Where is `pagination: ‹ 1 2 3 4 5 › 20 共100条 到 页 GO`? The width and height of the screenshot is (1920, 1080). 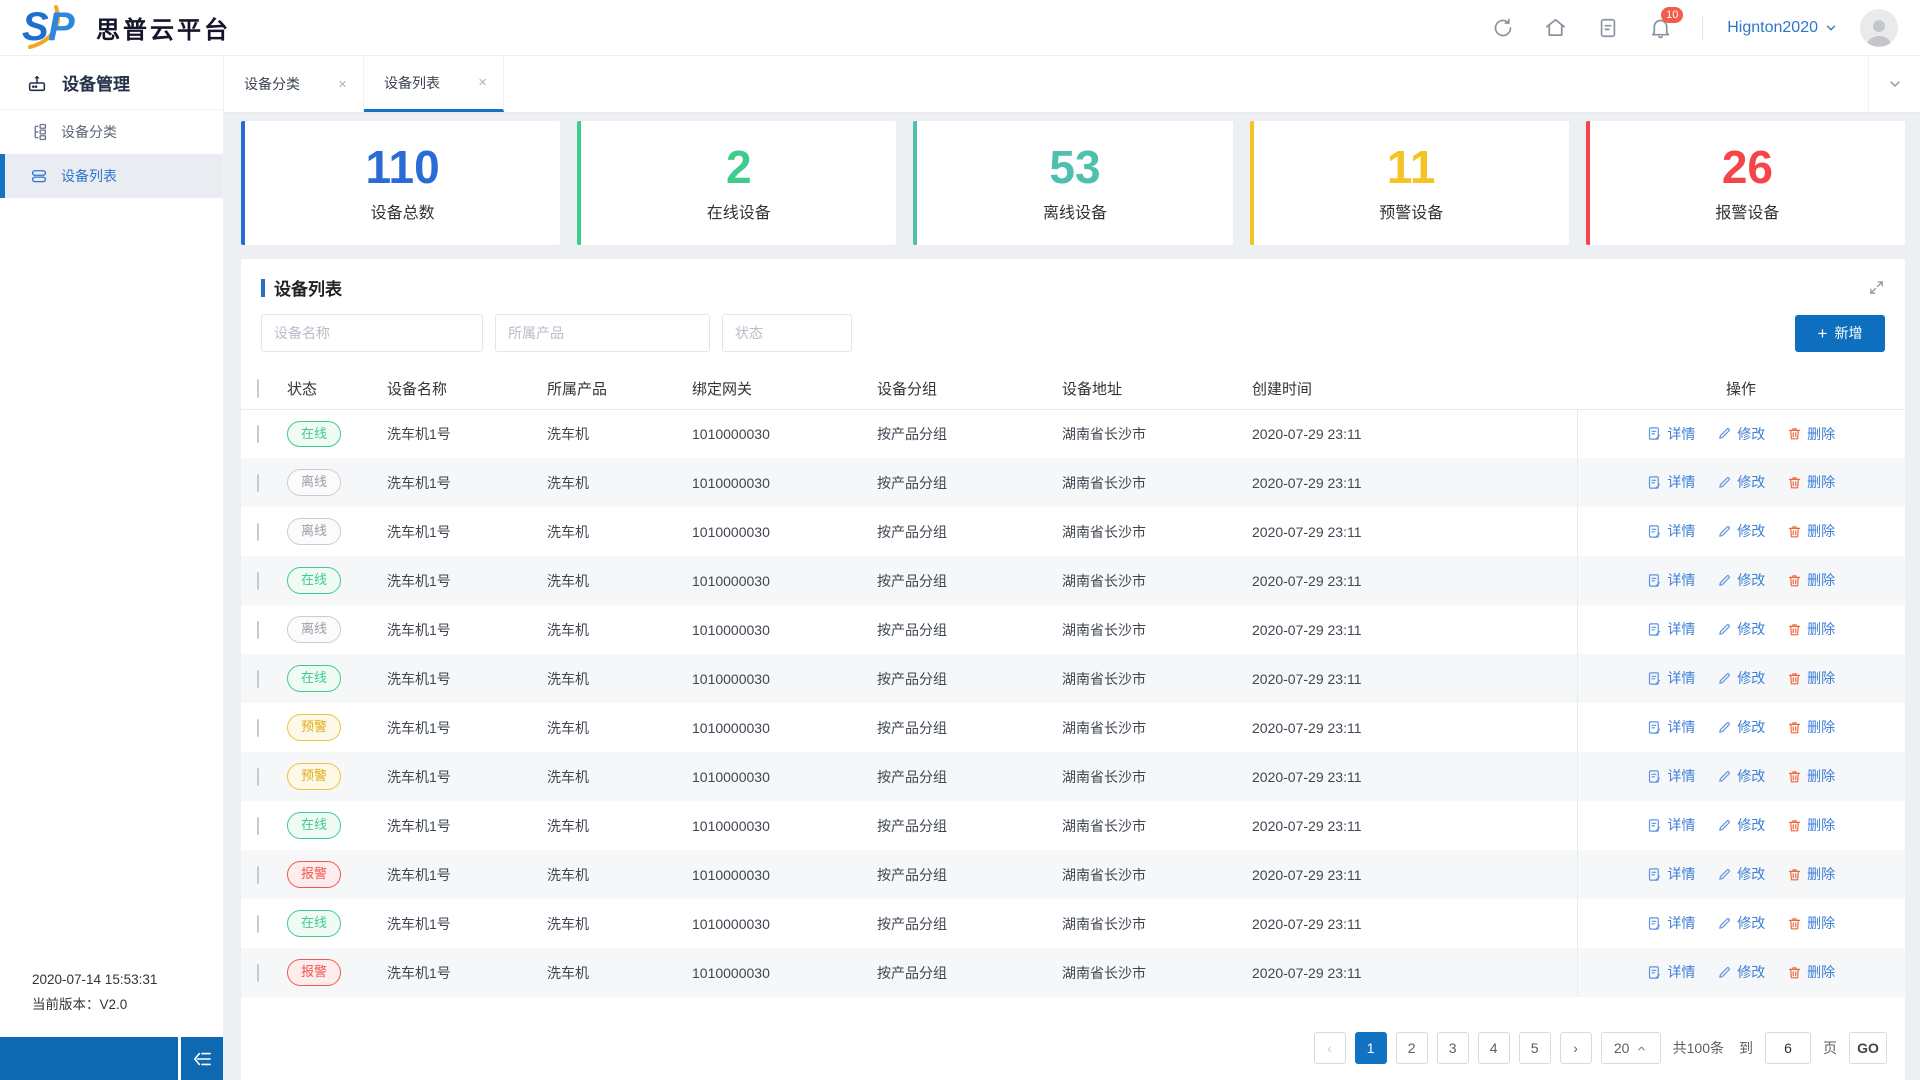 pagination: ‹ 1 2 3 4 5 › 20 共100条 到 页 GO is located at coordinates (1073, 1048).